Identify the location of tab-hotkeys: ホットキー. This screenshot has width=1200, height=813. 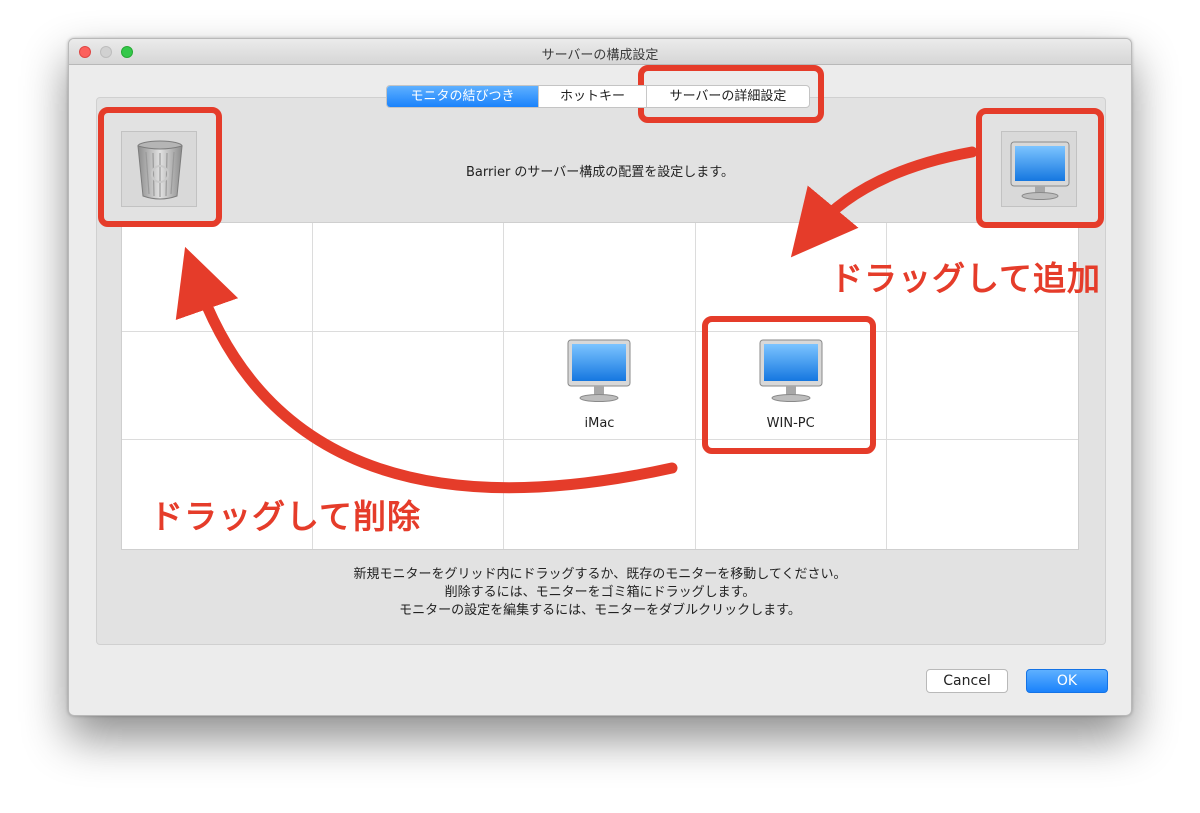
(593, 96).